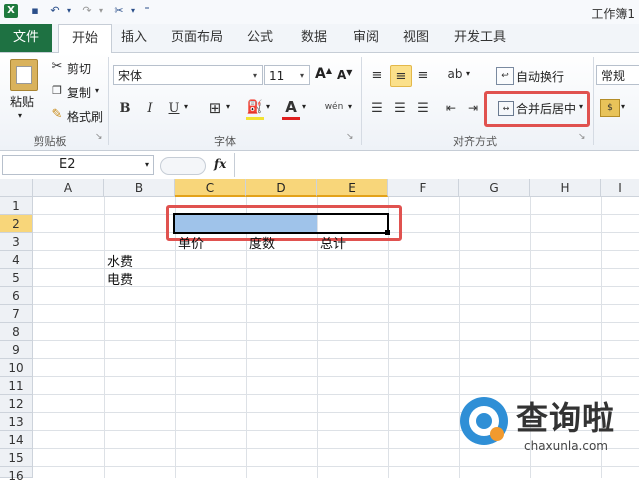 The image size is (639, 485). Describe the element at coordinates (350, 106) in the screenshot. I see `phonetic-dropdown-icon: ▾` at that location.